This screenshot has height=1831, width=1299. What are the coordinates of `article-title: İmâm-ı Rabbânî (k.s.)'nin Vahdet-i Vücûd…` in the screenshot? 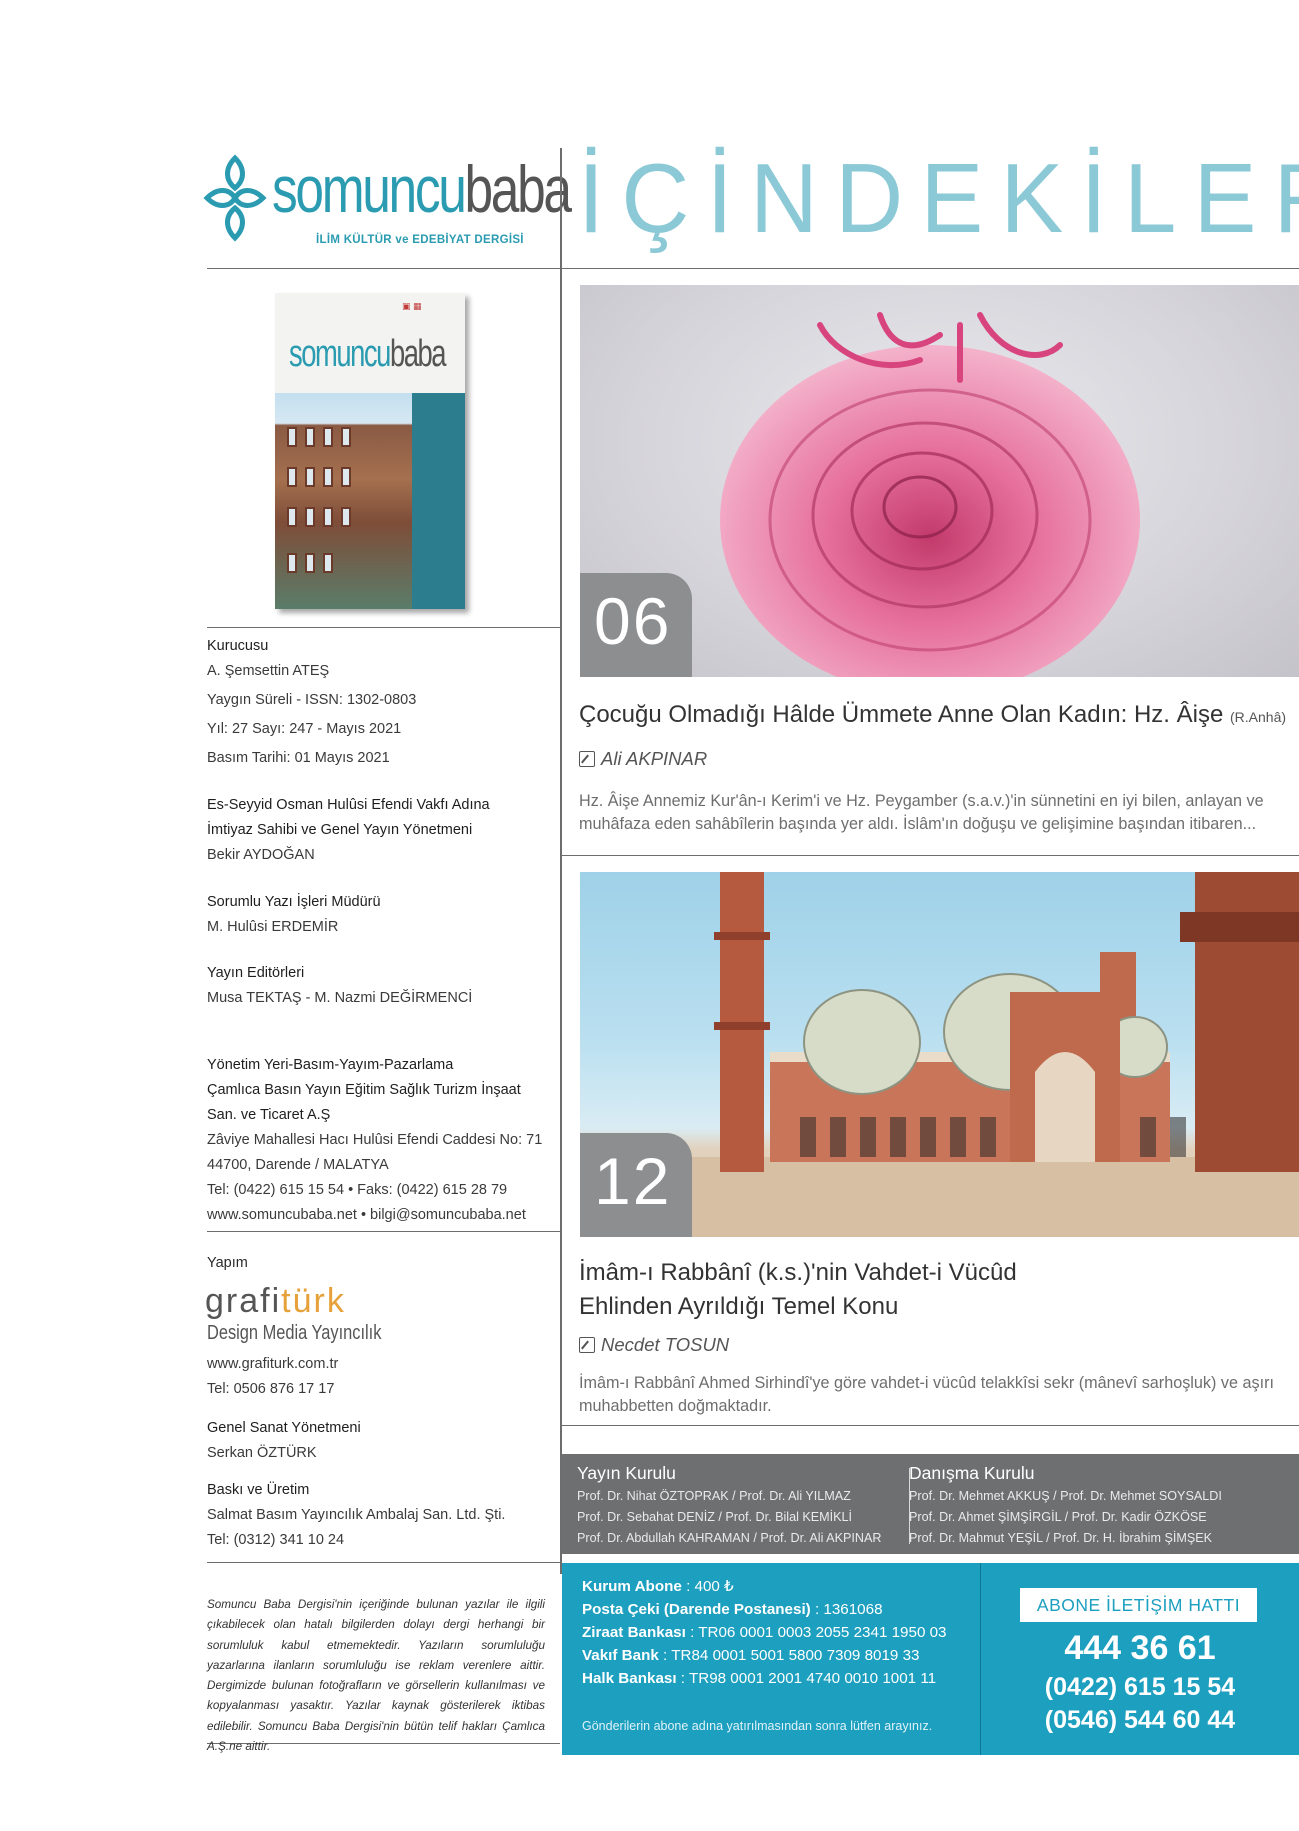 It's located at (798, 1290).